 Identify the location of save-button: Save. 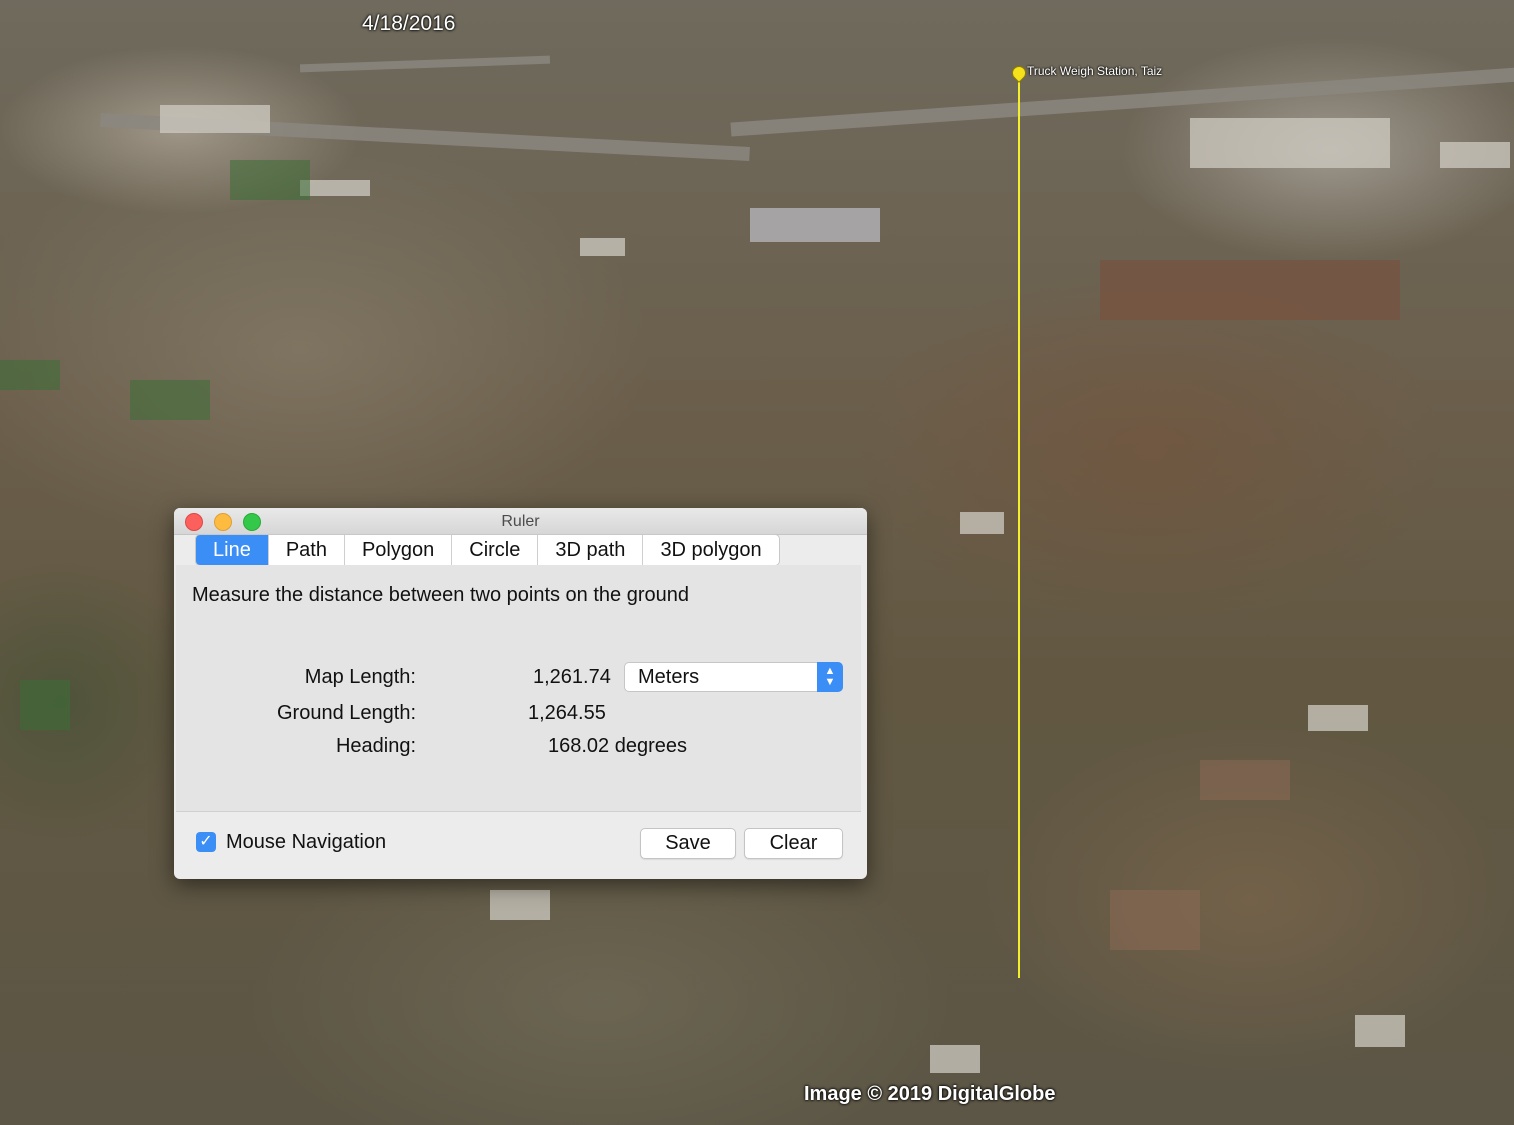
(688, 843).